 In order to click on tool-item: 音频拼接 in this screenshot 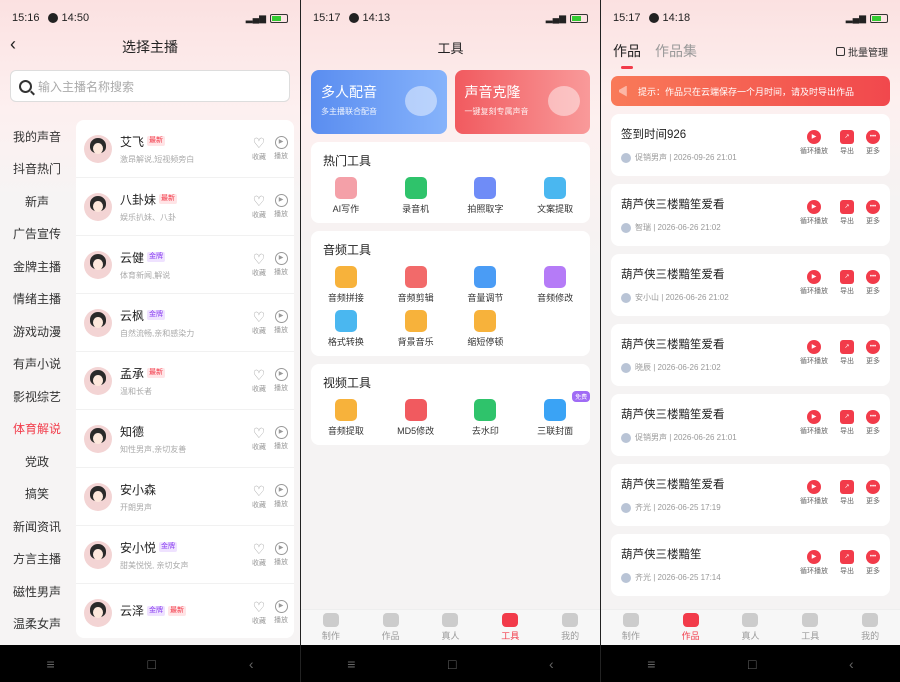, I will do `click(346, 285)`.